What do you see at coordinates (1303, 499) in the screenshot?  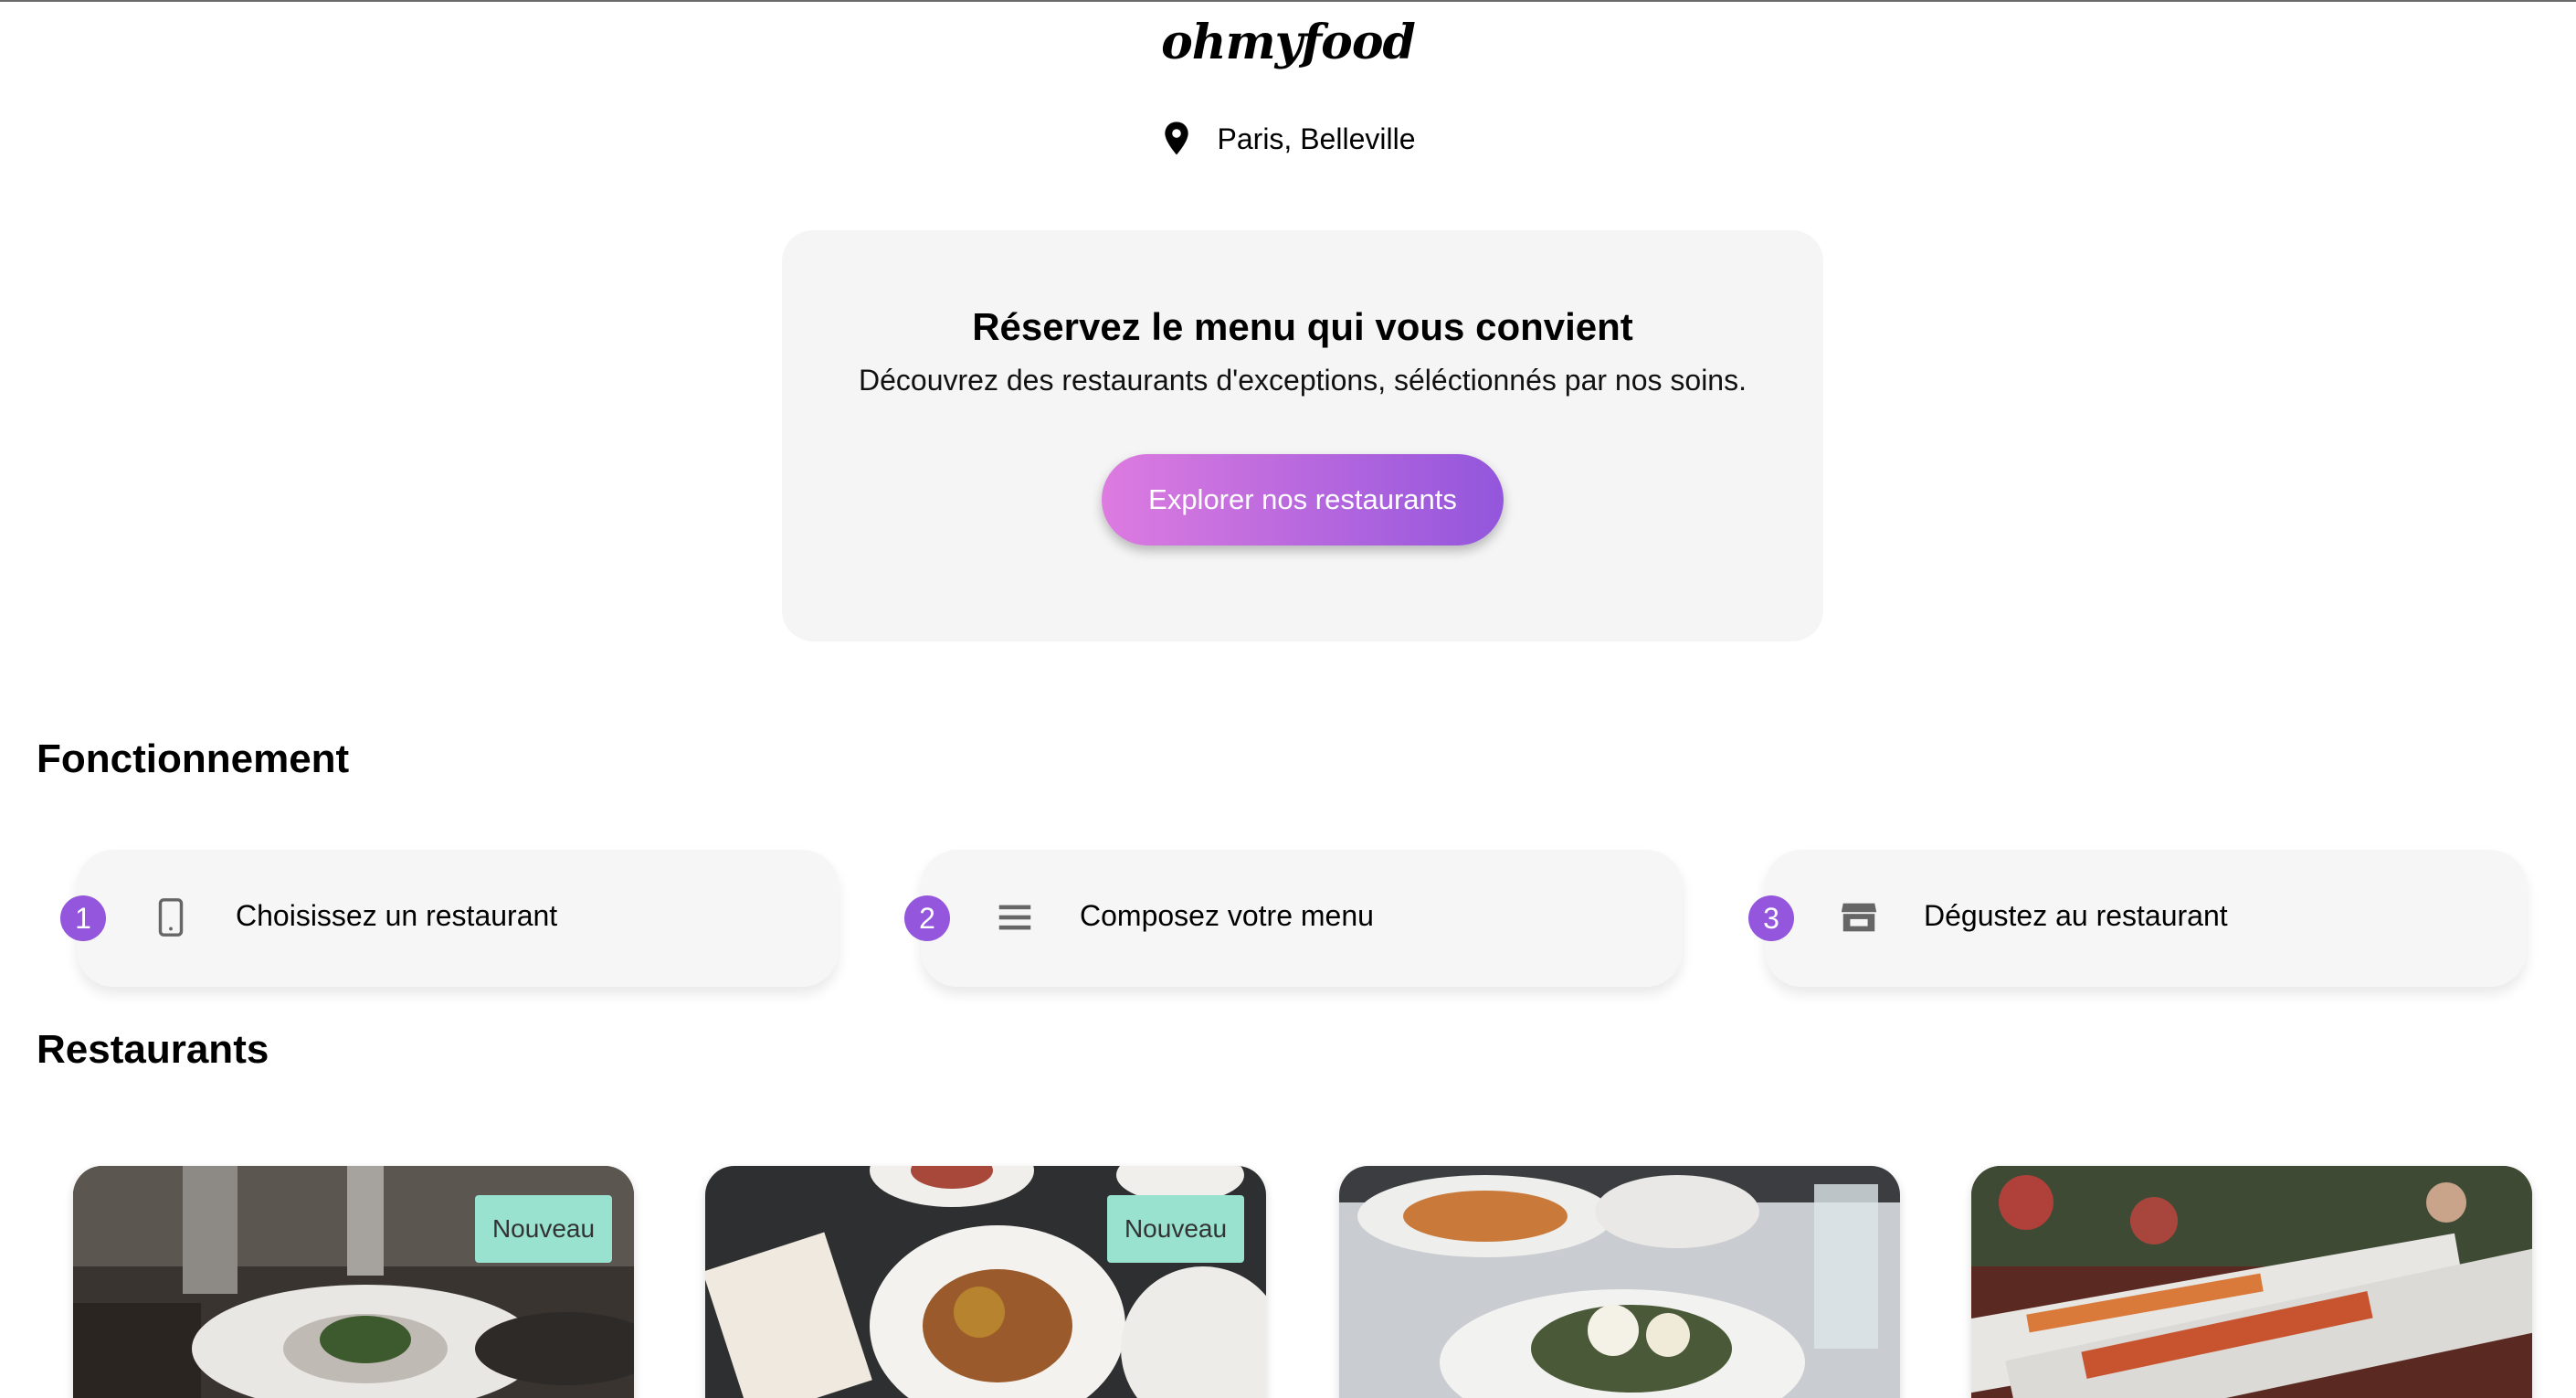 I see `explore-restaurants-button: Explorer nos restaurants` at bounding box center [1303, 499].